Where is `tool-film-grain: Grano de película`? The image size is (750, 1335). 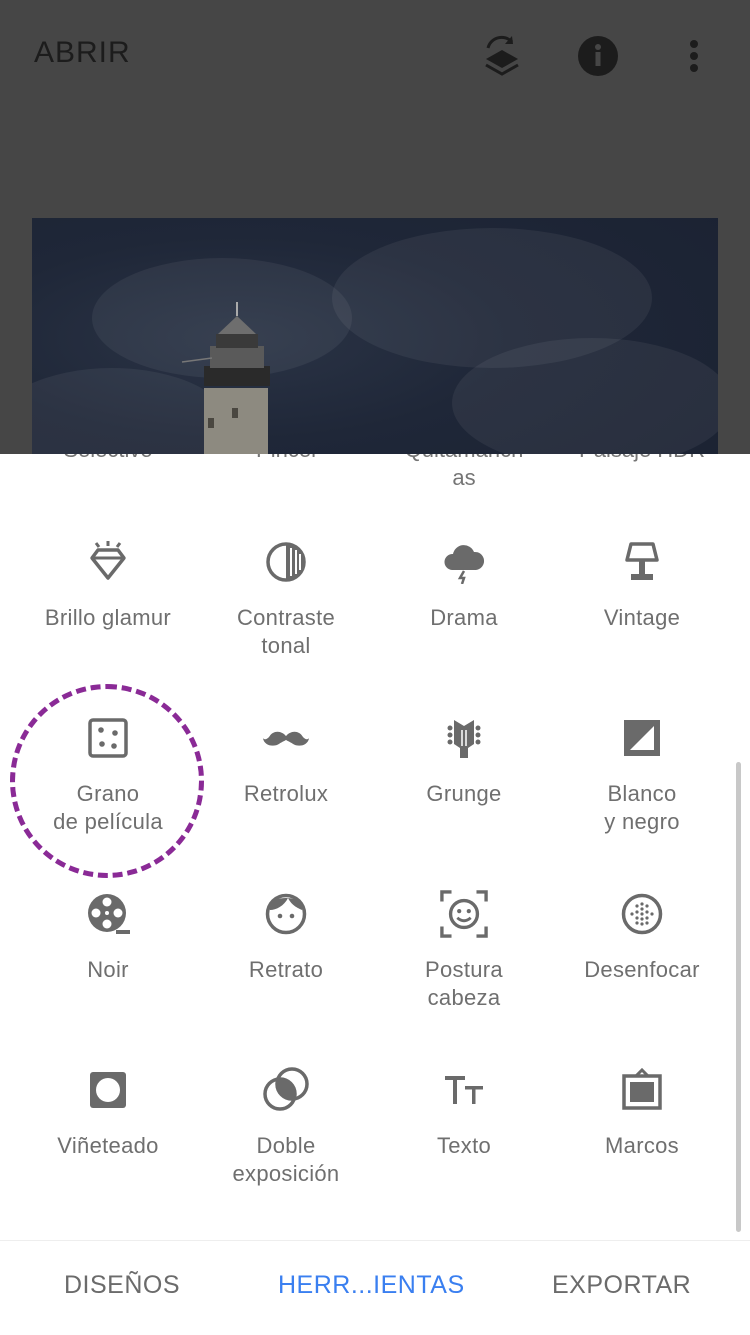 tool-film-grain: Grano de película is located at coordinates (108, 802).